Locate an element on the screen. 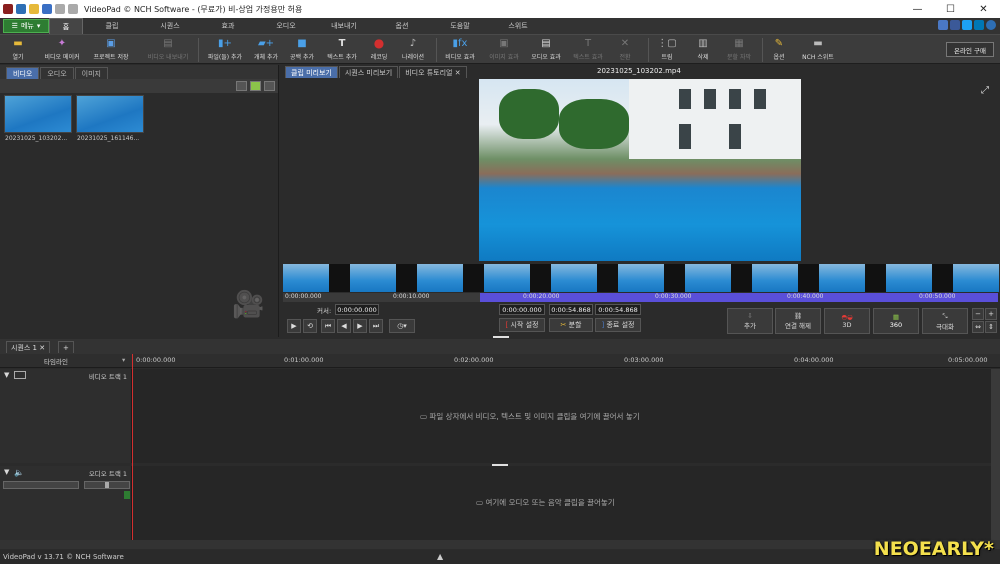 The height and width of the screenshot is (564, 1000). 3d-button: ◓◒ 3D is located at coordinates (847, 321).